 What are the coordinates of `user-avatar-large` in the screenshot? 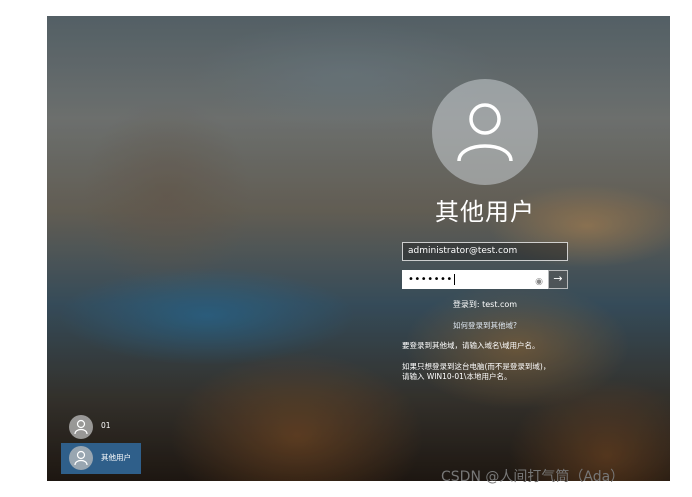 It's located at (485, 132).